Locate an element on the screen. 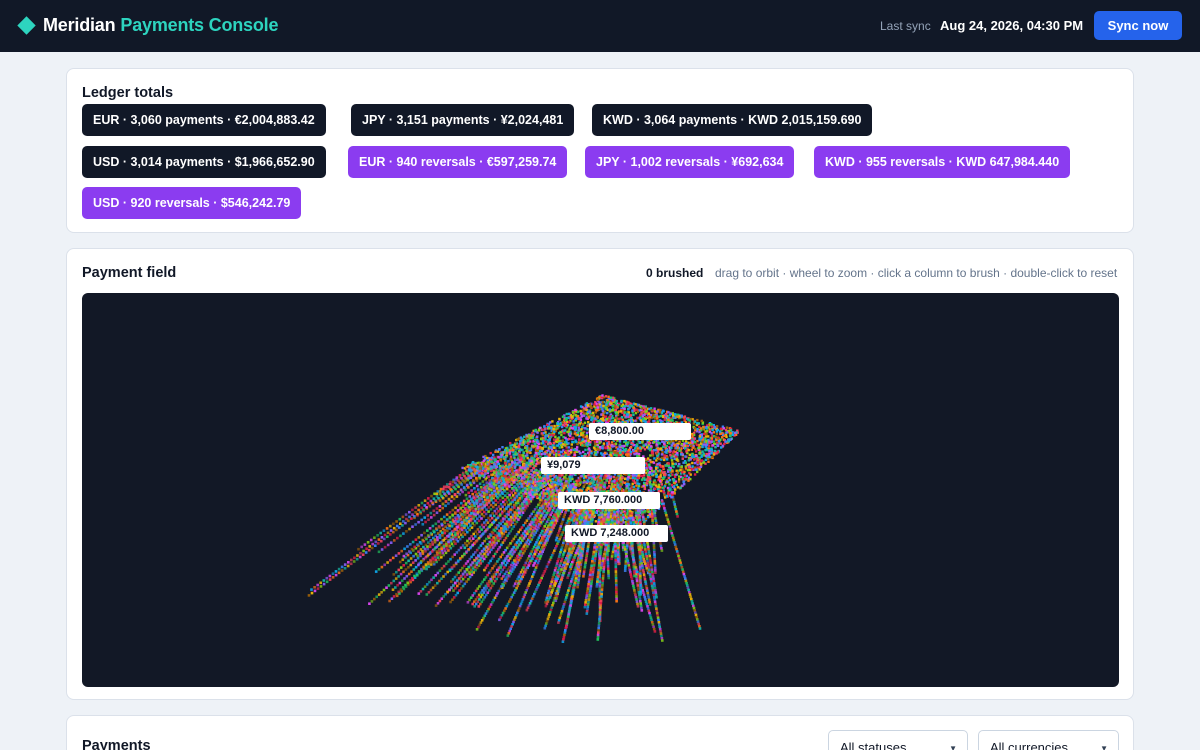 The image size is (1200, 750). payments-card: Payments All statuses ▼ All currencies ▼ is located at coordinates (600, 732).